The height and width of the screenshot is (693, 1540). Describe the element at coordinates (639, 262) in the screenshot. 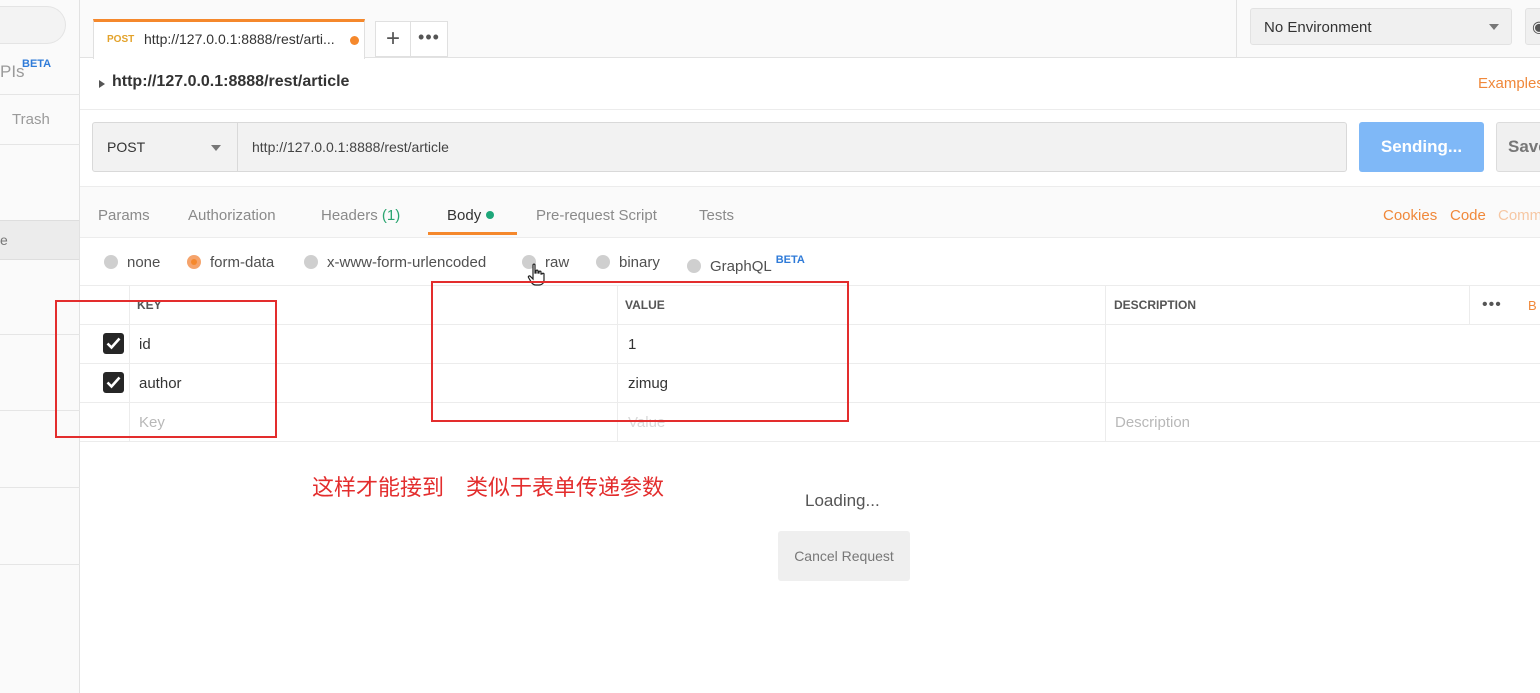

I see `radio-binary-label: binary` at that location.